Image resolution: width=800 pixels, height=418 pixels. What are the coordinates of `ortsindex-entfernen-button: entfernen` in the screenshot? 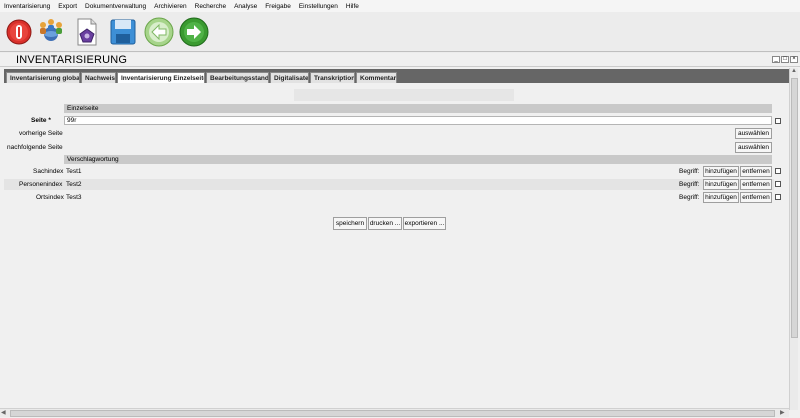 It's located at (756, 197).